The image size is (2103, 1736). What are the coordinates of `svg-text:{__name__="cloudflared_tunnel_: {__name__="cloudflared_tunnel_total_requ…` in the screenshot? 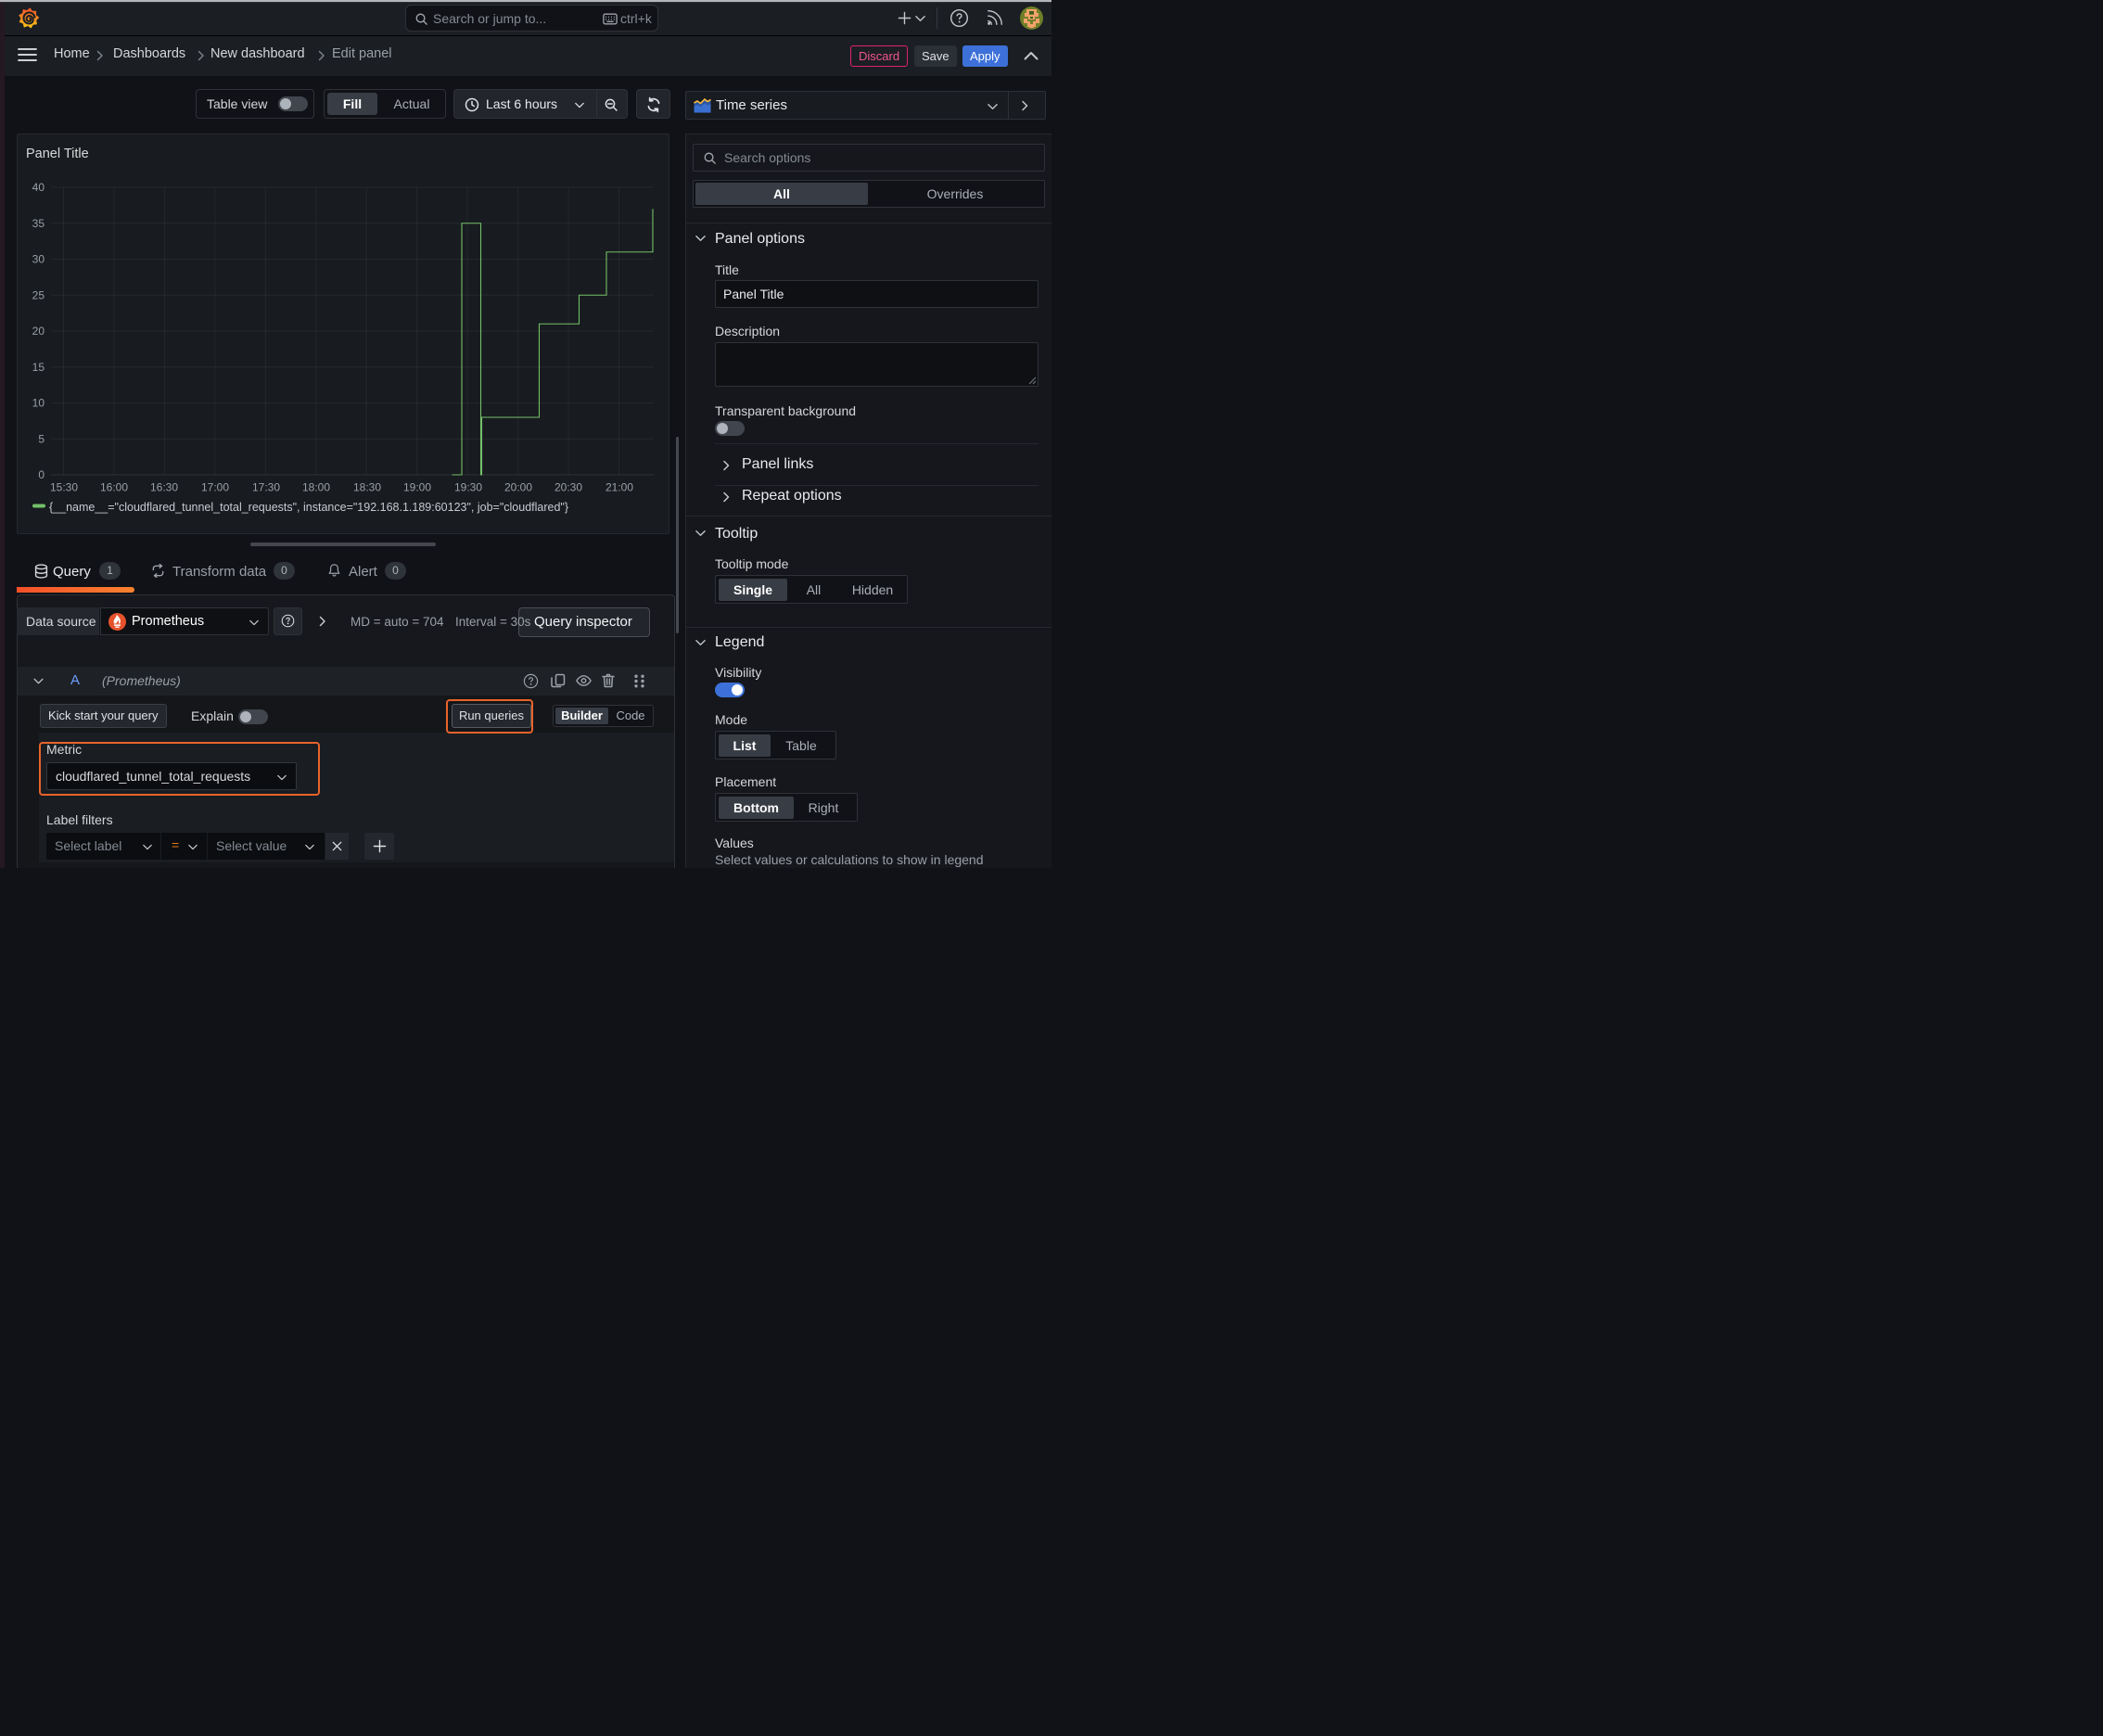 It's located at (308, 507).